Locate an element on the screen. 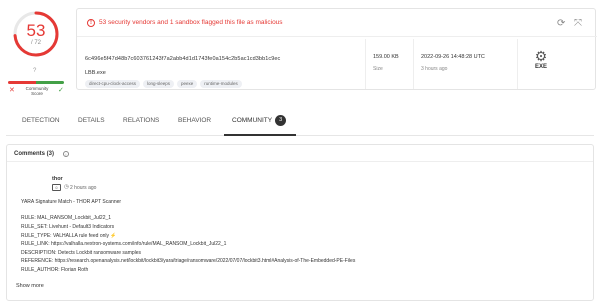  info-icon: i is located at coordinates (66, 154).